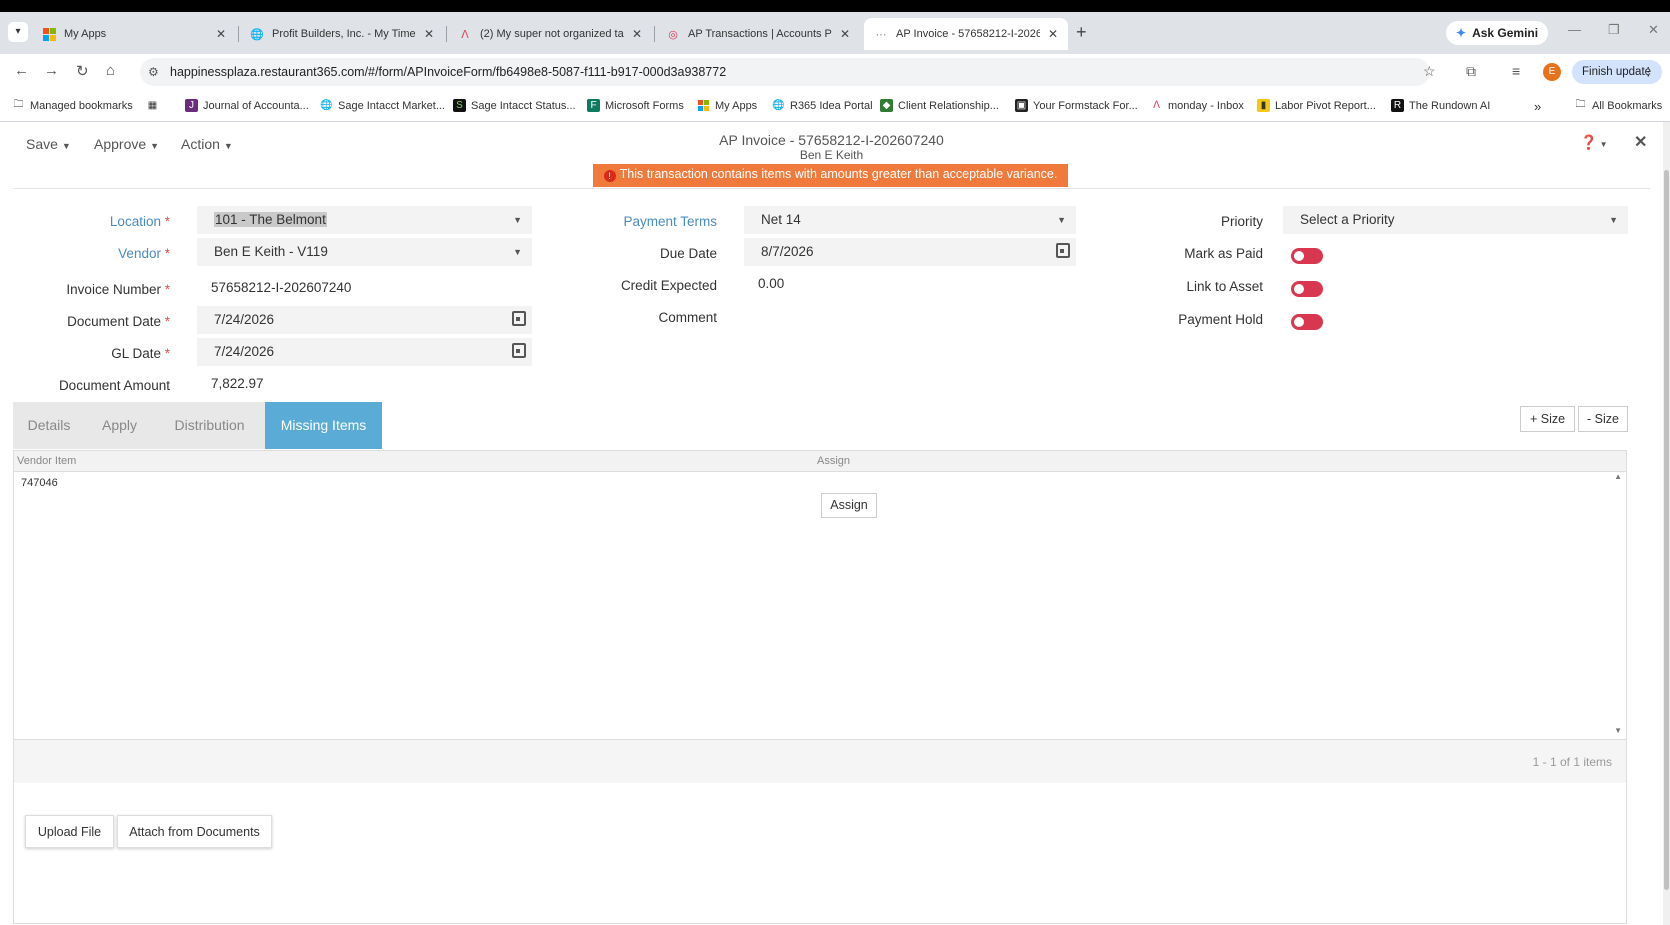  What do you see at coordinates (364, 352) in the screenshot?
I see `gl-date-field: 7/24/2026` at bounding box center [364, 352].